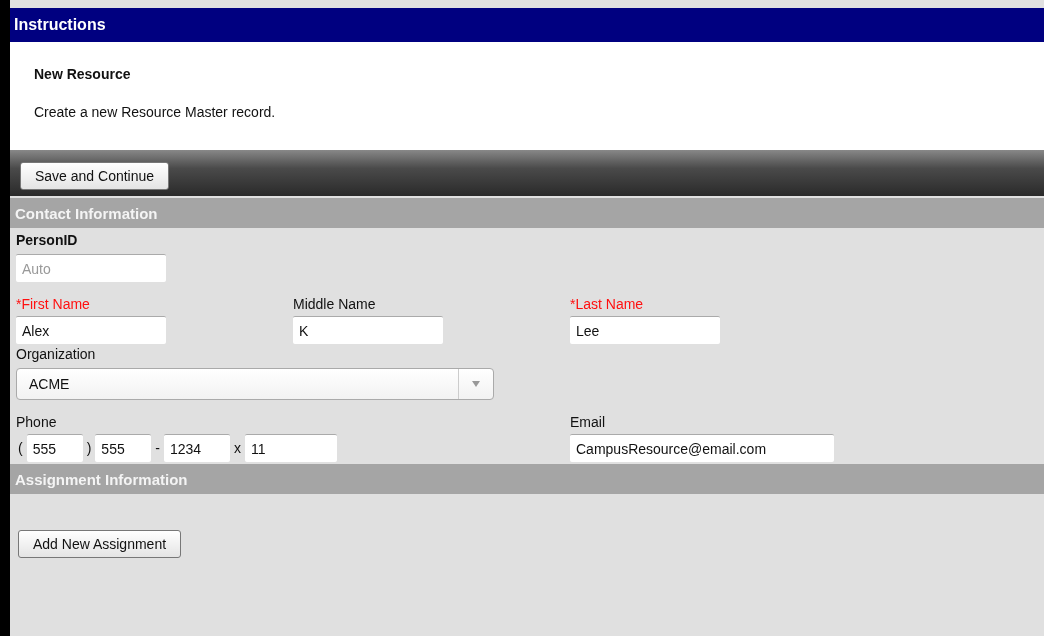 This screenshot has height=636, width=1044. Describe the element at coordinates (155, 112) in the screenshot. I see `instructions-text: Create a new Resource Master record.` at that location.